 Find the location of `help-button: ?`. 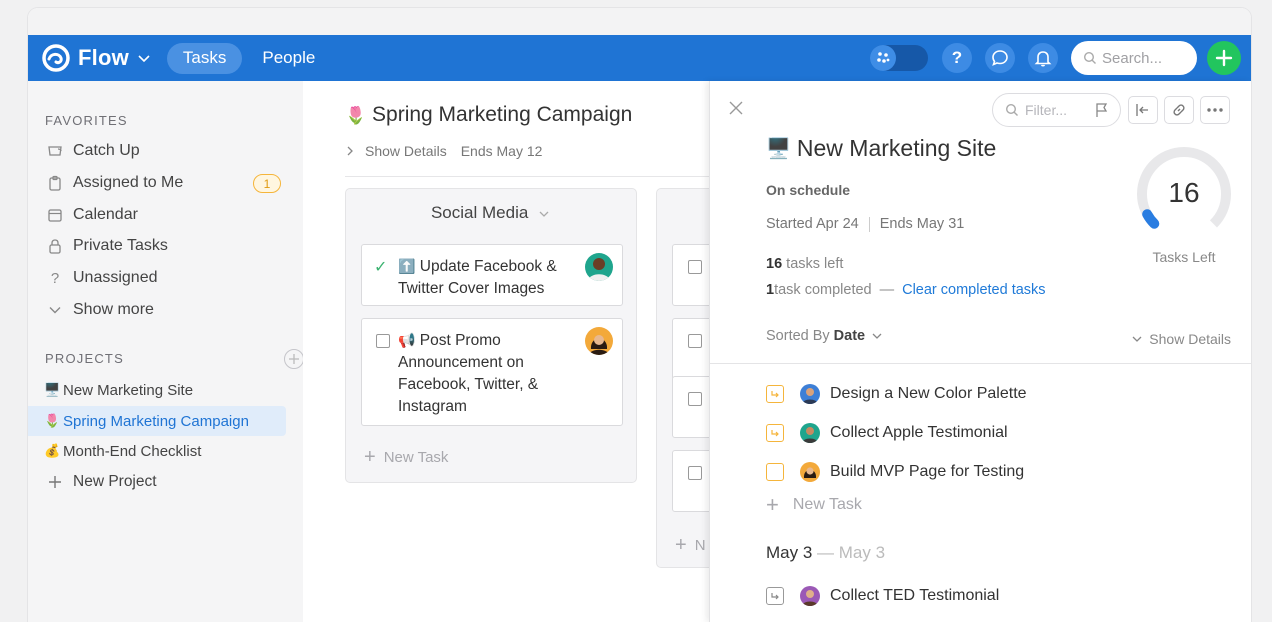

help-button: ? is located at coordinates (957, 58).